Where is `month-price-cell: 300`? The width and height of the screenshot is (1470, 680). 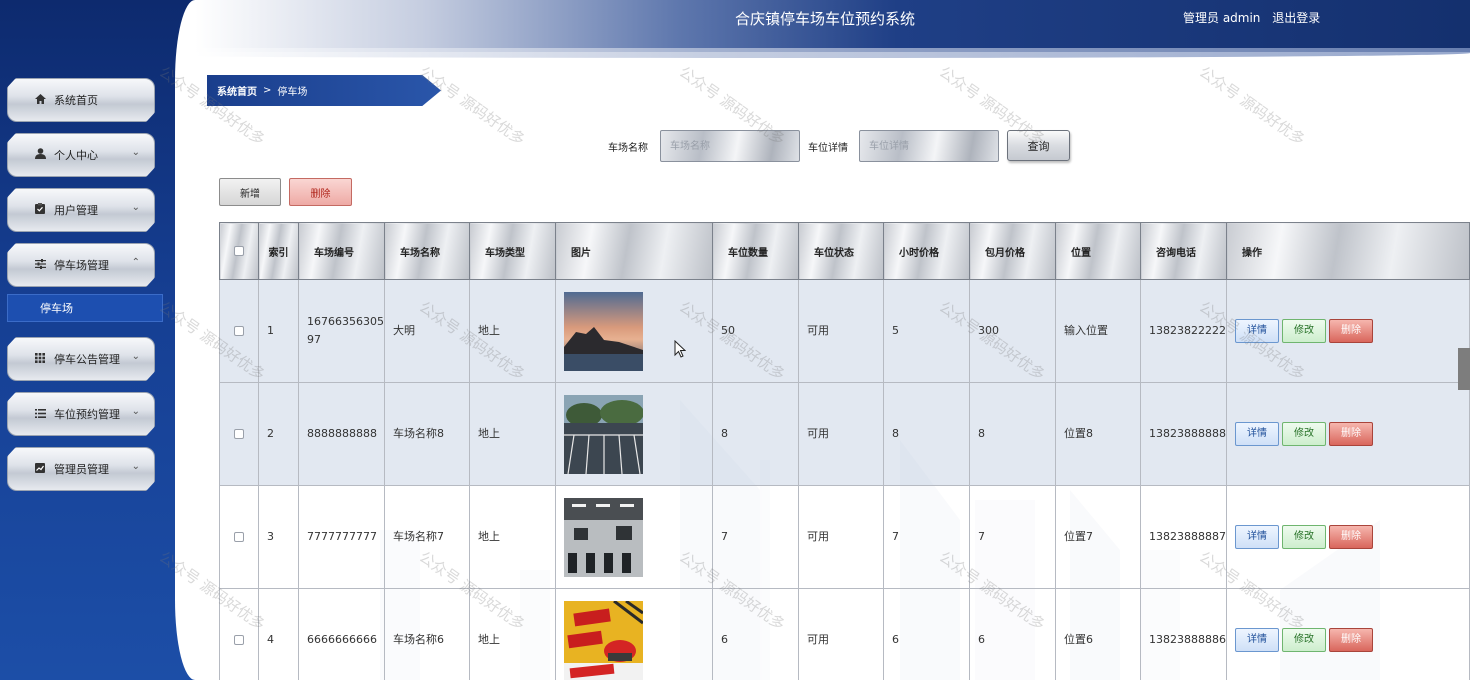 month-price-cell: 300 is located at coordinates (1012, 331).